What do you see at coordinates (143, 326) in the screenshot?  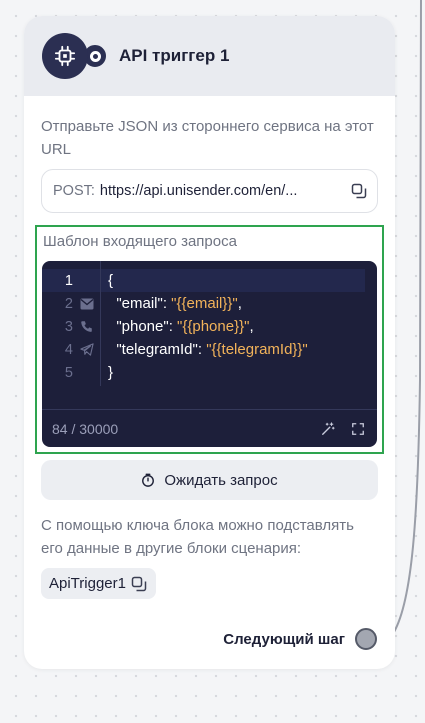 I see `key-token: "phone":` at bounding box center [143, 326].